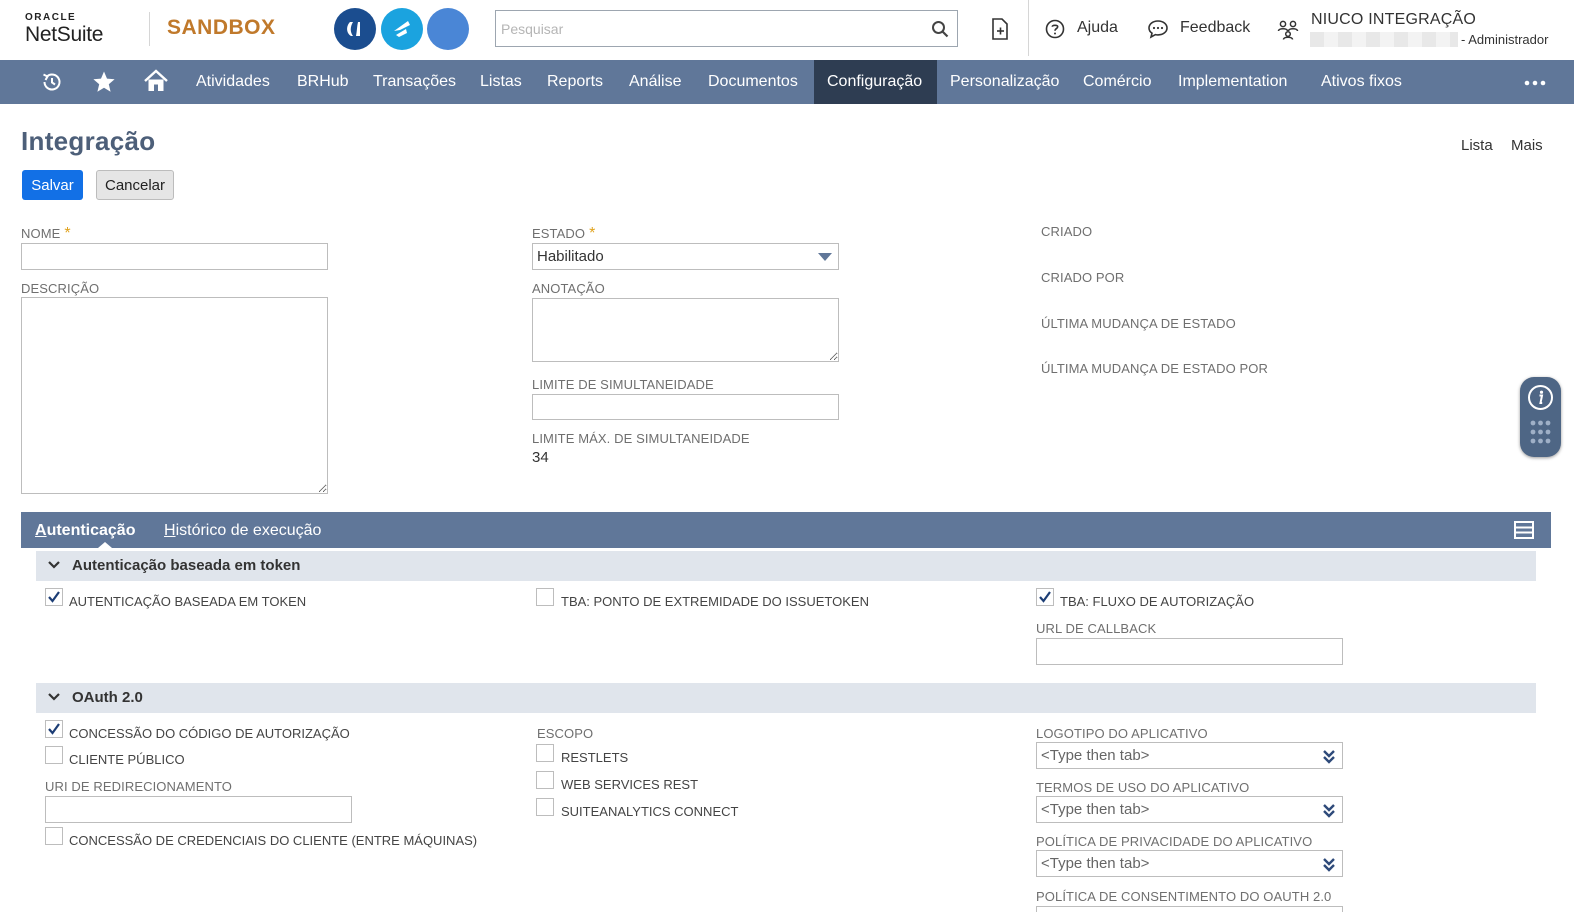 The width and height of the screenshot is (1574, 912). I want to click on recent-records-icon, so click(1000, 29).